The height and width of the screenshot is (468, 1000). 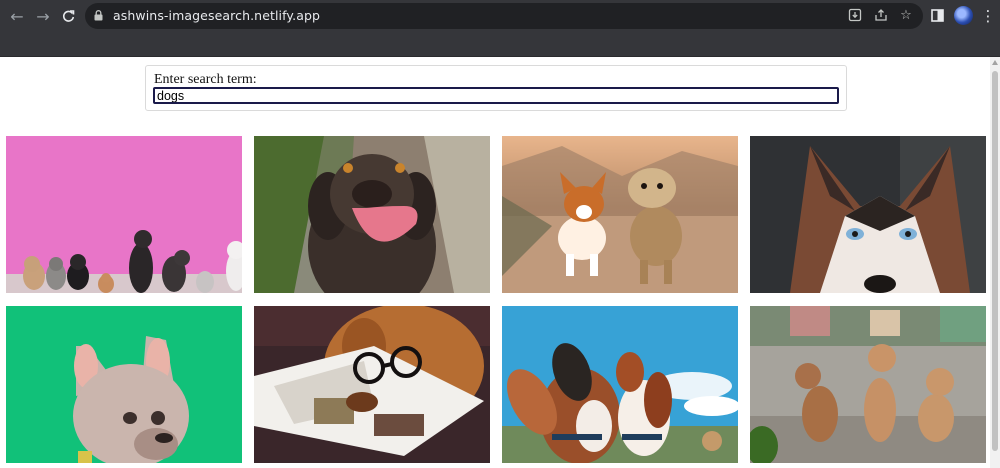 I want to click on page-scrollbar, so click(x=995, y=262).